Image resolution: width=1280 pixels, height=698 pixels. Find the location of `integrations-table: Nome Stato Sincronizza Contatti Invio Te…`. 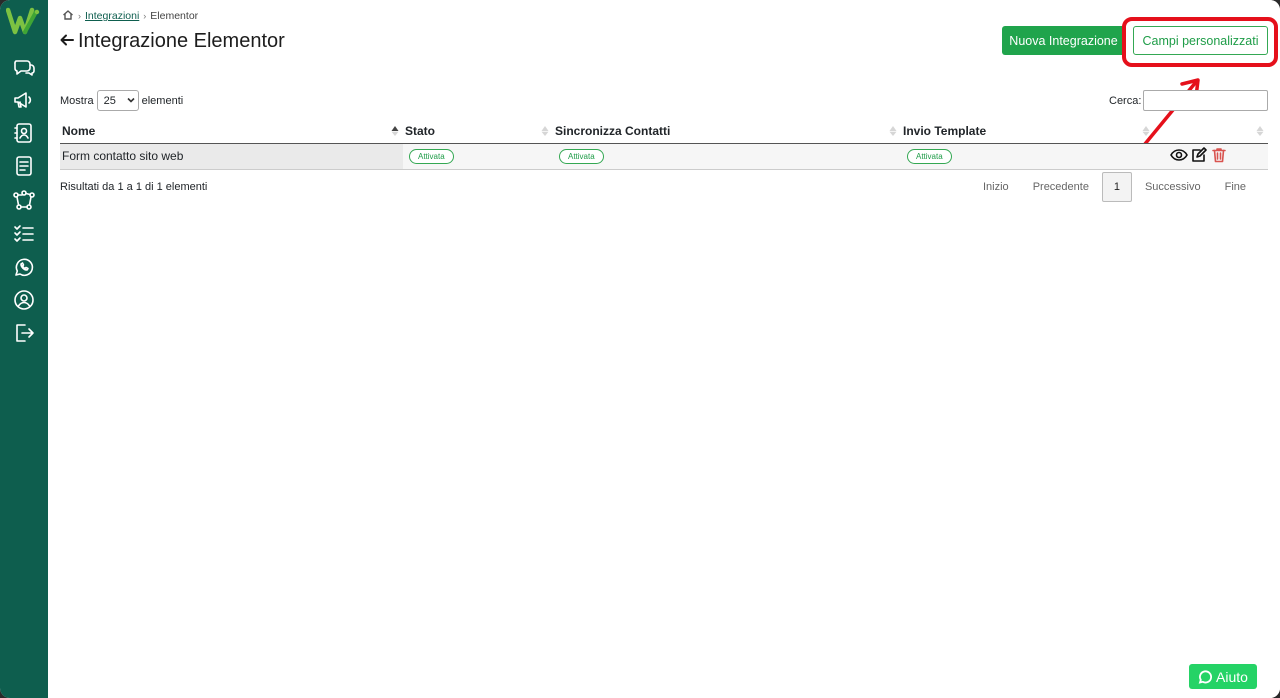

integrations-table: Nome Stato Sincronizza Contatti Invio Te… is located at coordinates (664, 144).